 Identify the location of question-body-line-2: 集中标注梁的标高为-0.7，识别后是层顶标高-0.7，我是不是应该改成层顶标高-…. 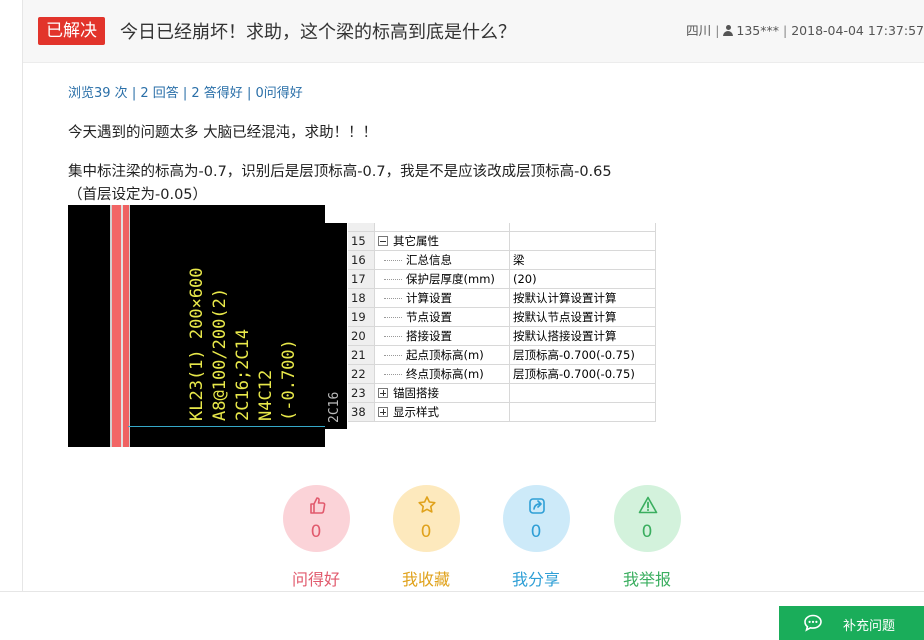
(340, 172).